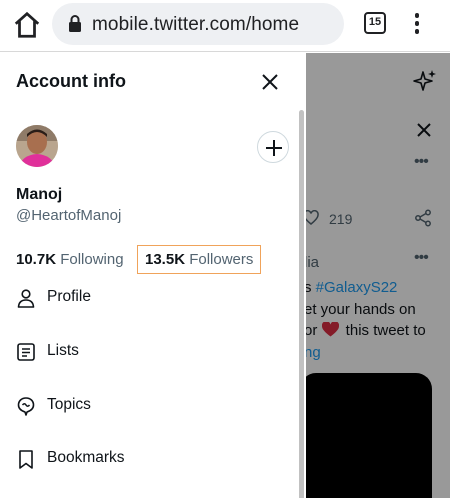  I want to click on avatar, so click(37, 146).